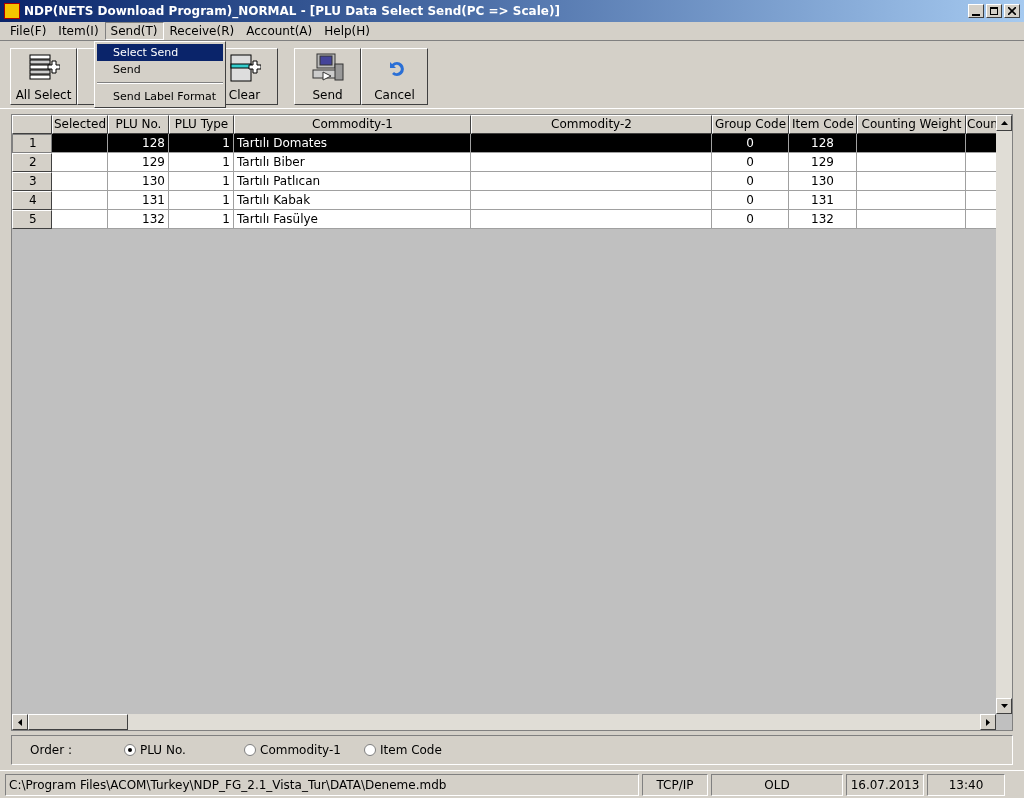  What do you see at coordinates (32, 181) in the screenshot?
I see `row-header: 3` at bounding box center [32, 181].